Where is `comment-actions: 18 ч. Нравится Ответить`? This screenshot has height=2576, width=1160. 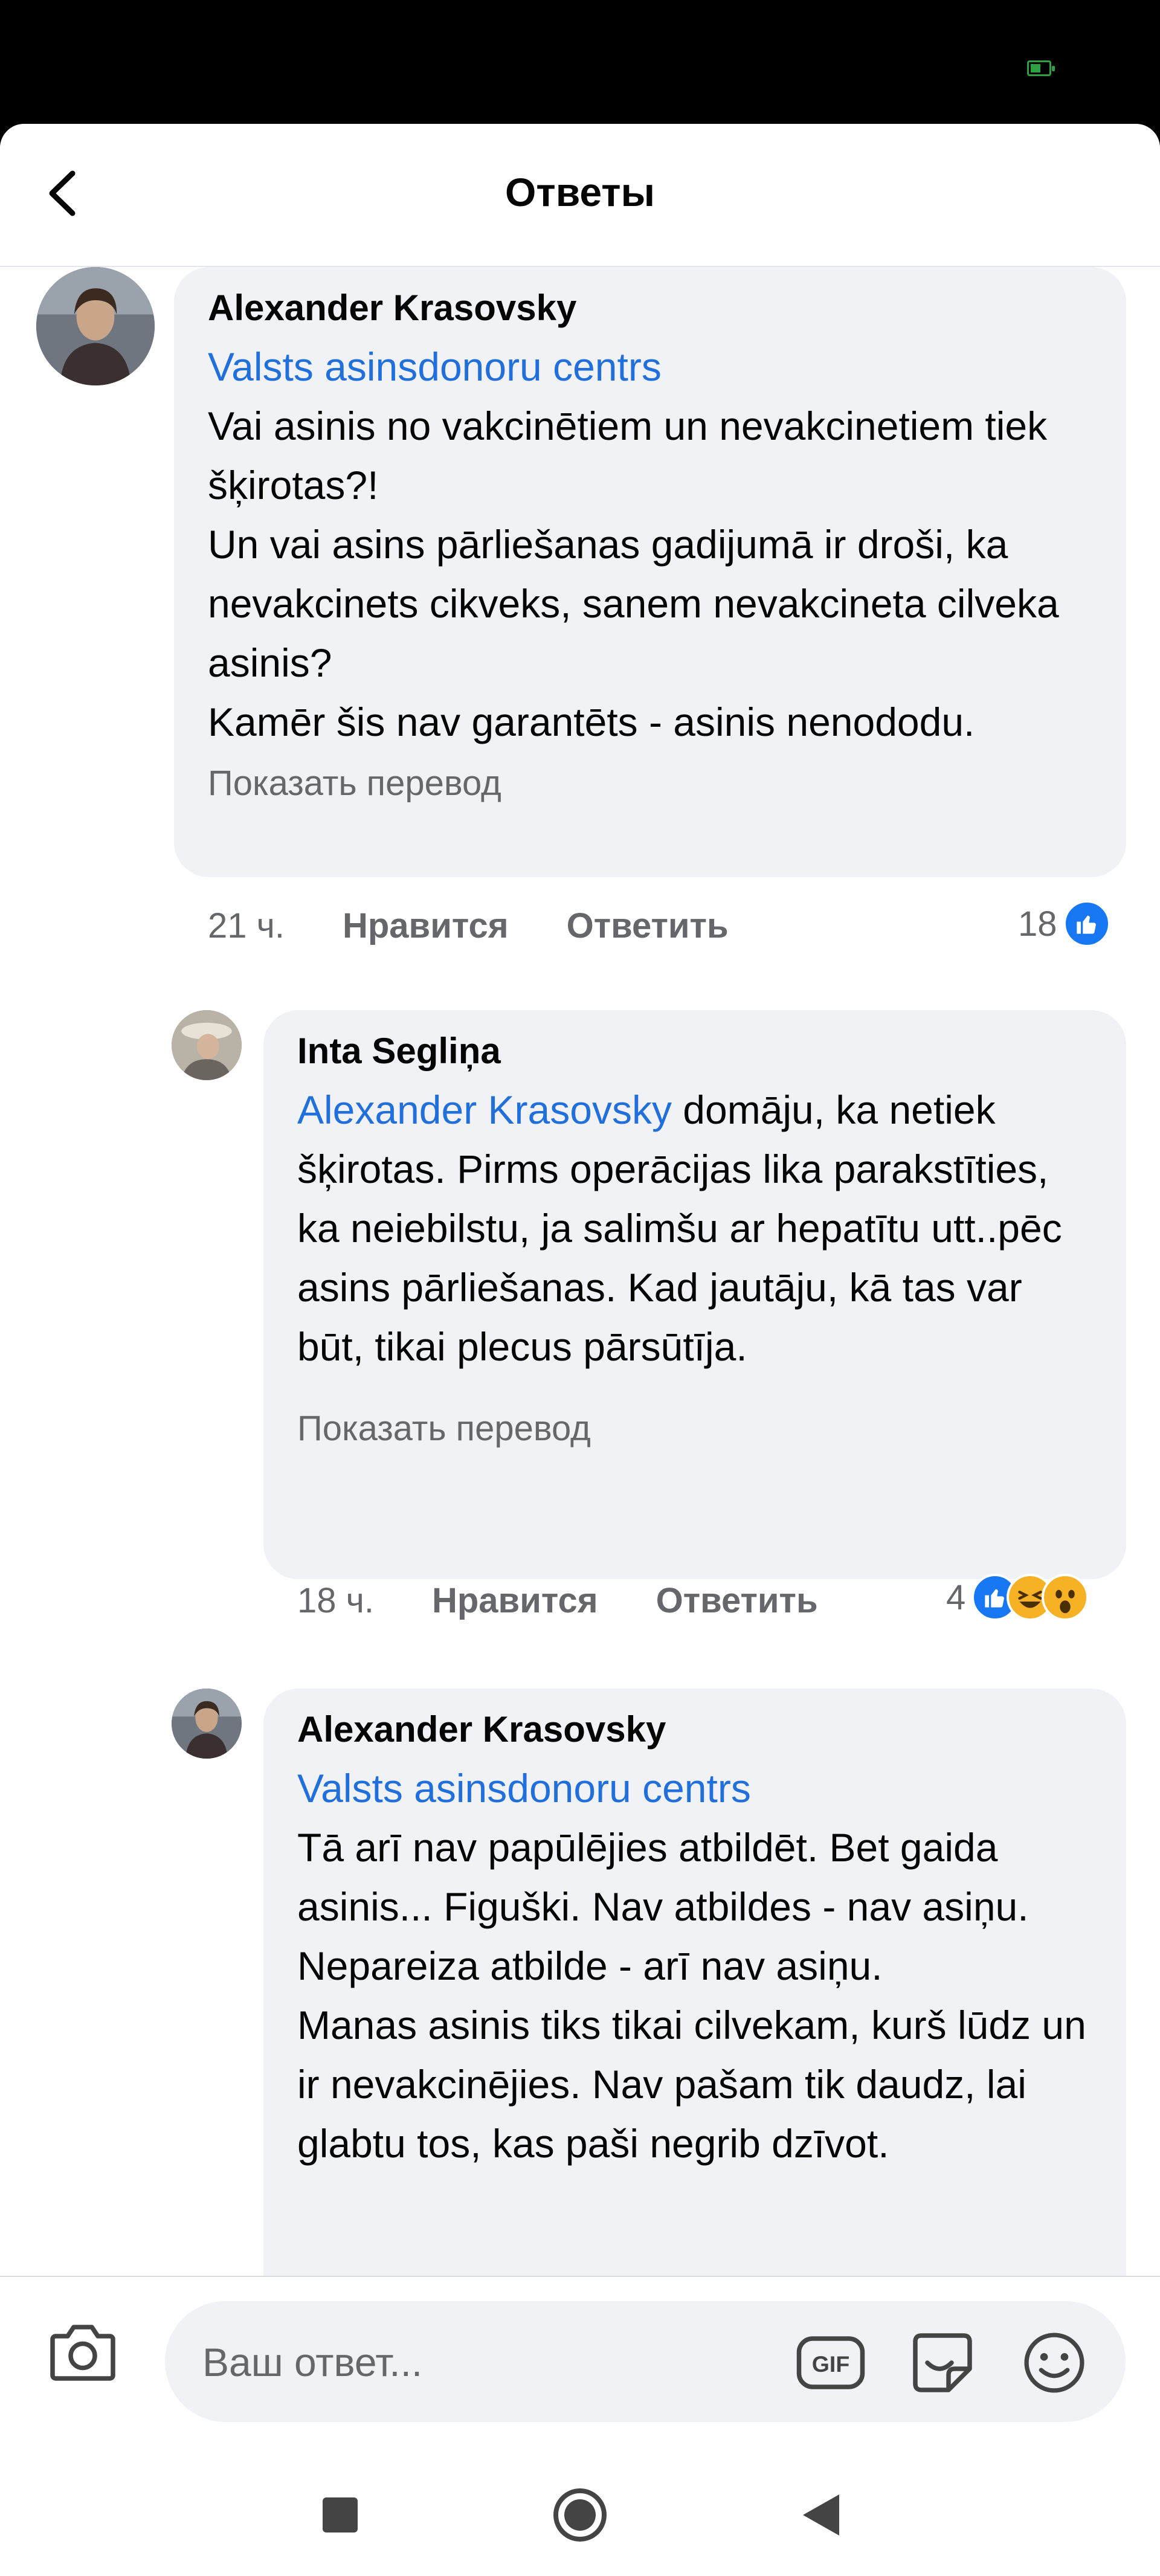
comment-actions: 18 ч. Нравится Ответить is located at coordinates (586, 1600).